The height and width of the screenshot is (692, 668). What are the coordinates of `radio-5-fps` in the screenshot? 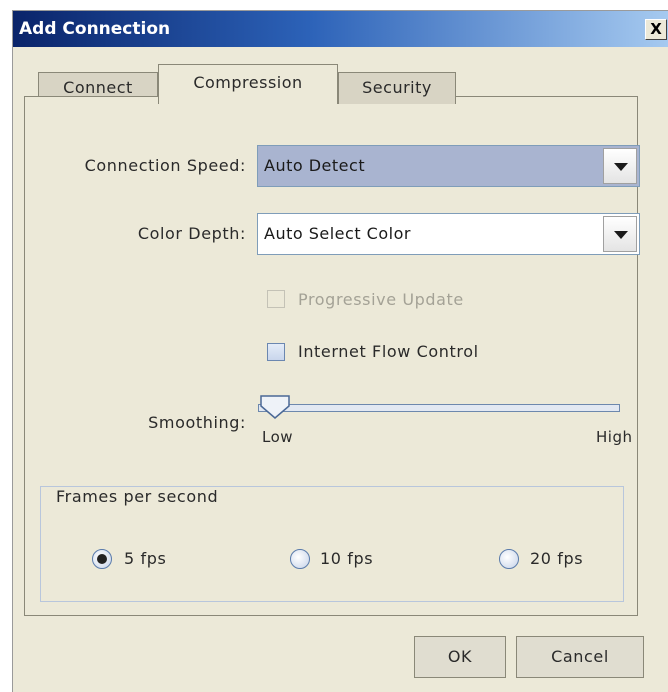 It's located at (102, 559).